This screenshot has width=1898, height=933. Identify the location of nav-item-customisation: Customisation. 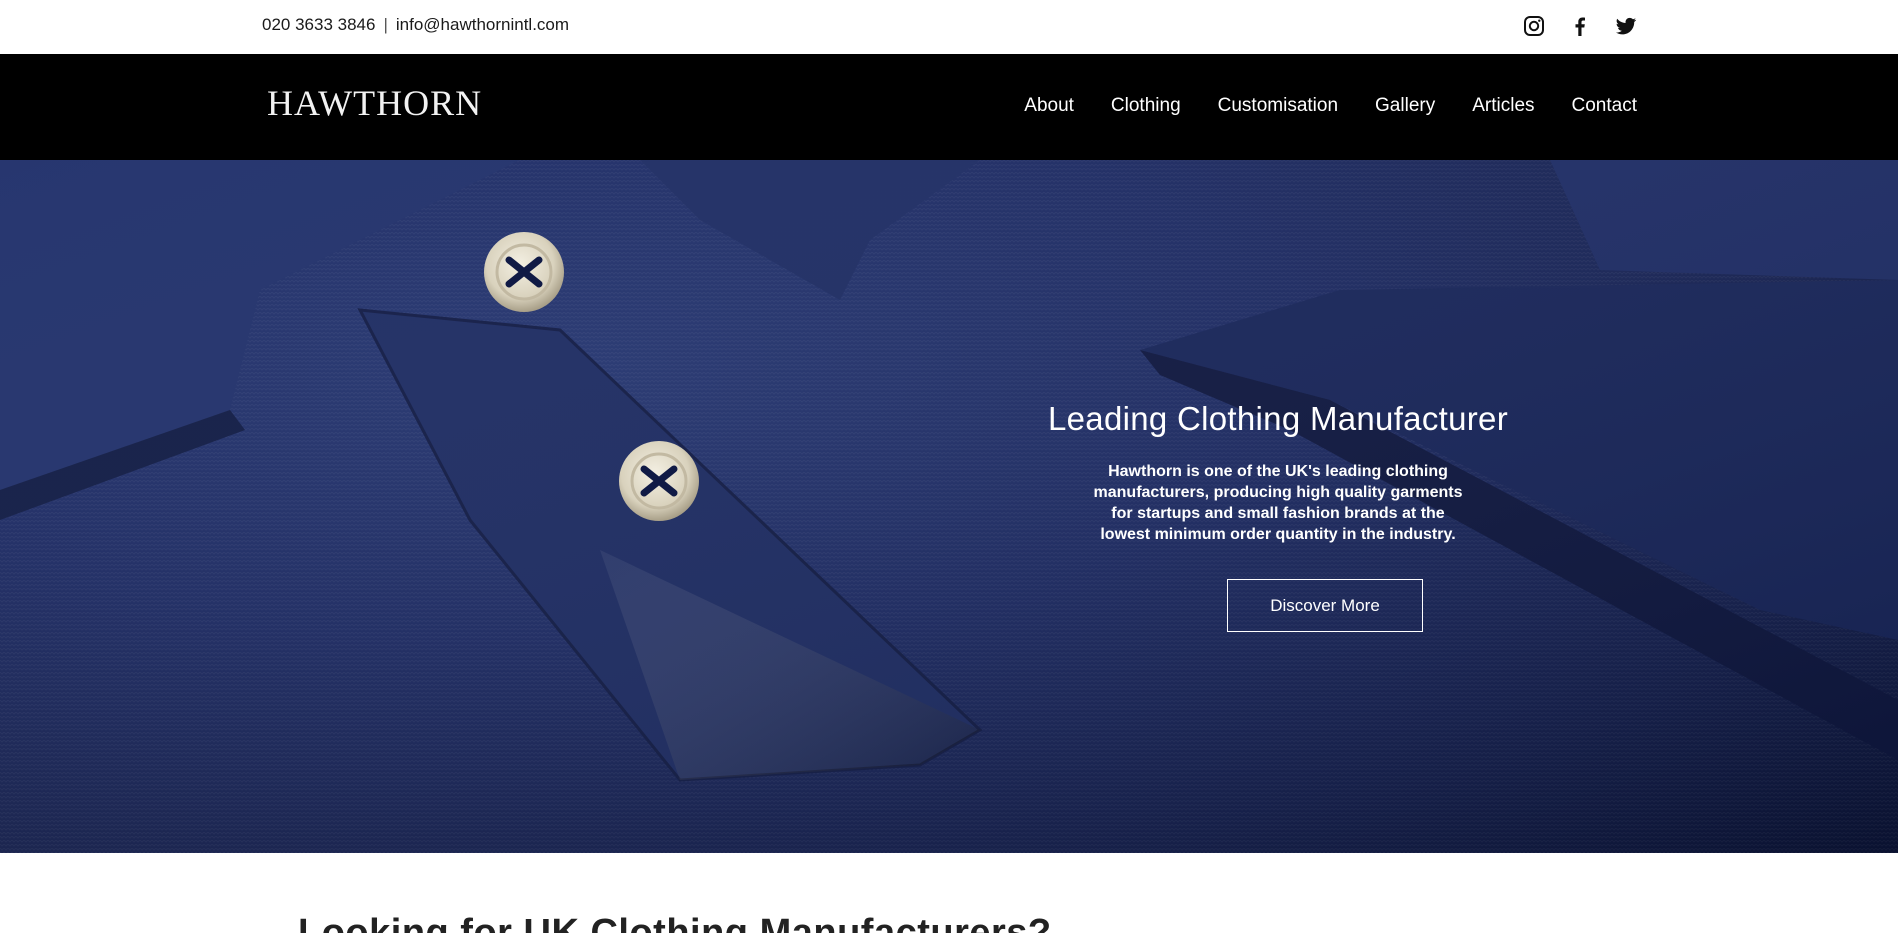
(1278, 106).